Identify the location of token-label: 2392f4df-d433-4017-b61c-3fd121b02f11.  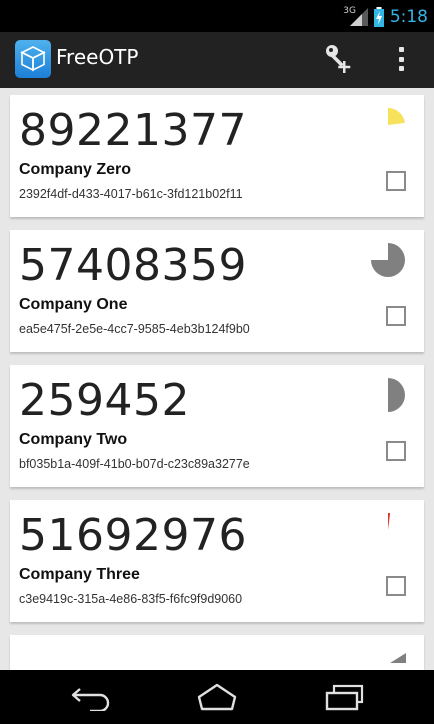
(131, 194).